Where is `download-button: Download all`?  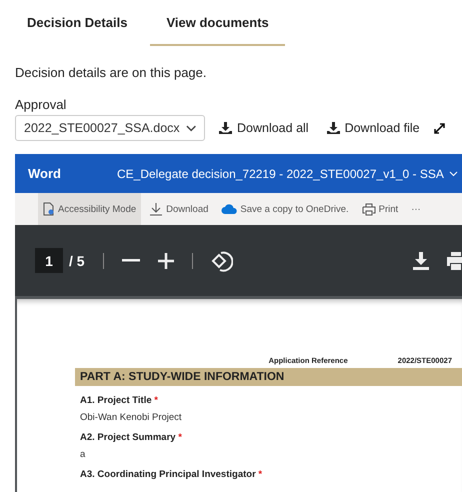 download-button: Download all is located at coordinates (264, 128).